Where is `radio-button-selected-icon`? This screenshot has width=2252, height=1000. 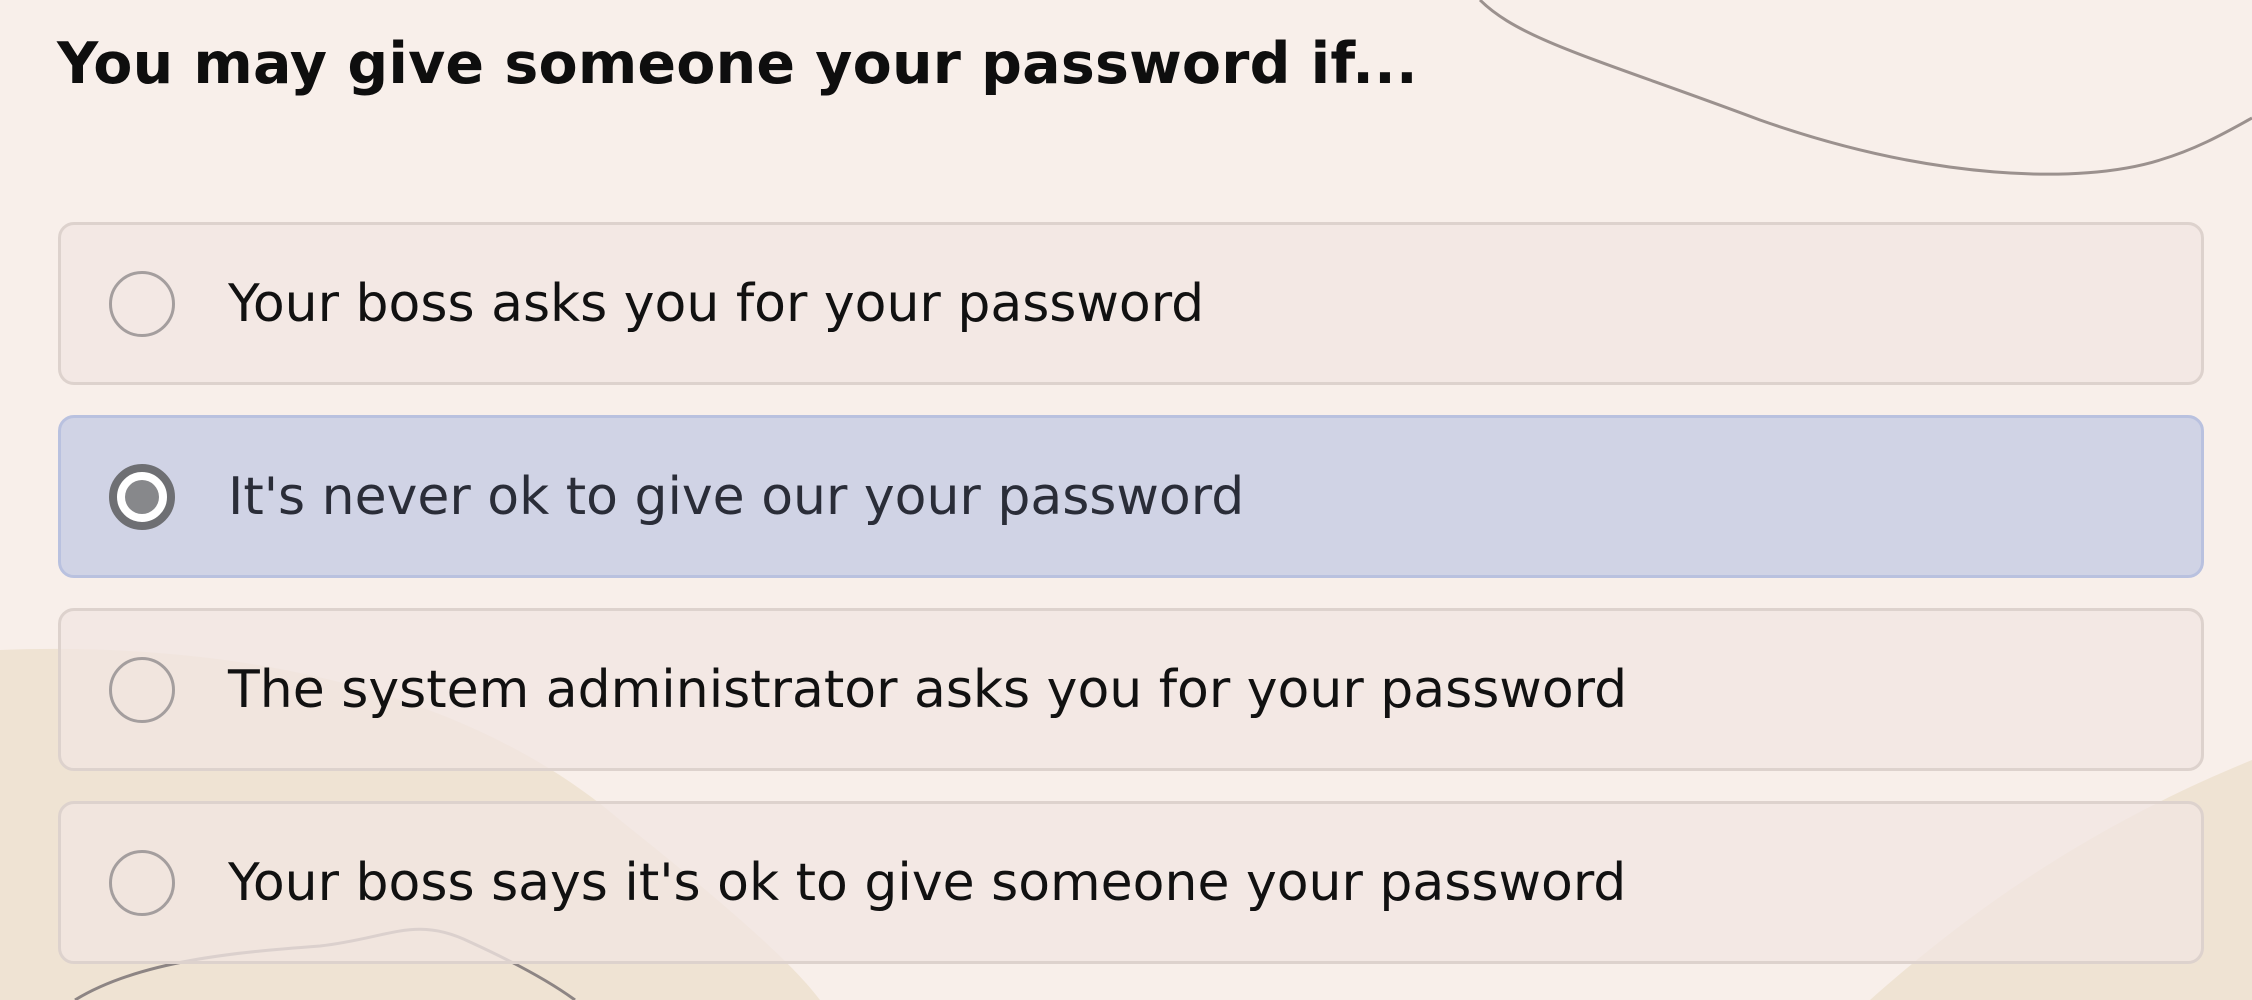
radio-button-selected-icon is located at coordinates (142, 497).